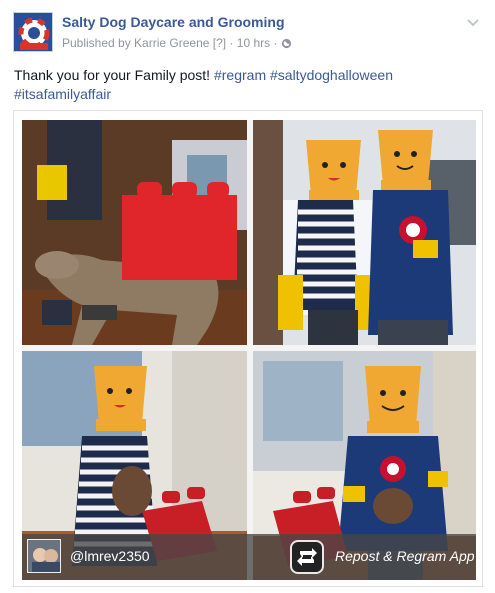 This screenshot has width=495, height=593. What do you see at coordinates (473, 22) in the screenshot?
I see `chevron-down-icon` at bounding box center [473, 22].